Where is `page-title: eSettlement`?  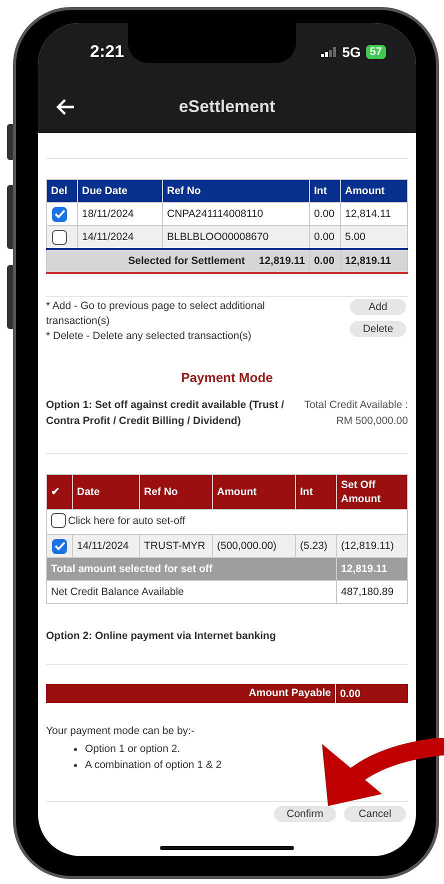 page-title: eSettlement is located at coordinates (227, 107).